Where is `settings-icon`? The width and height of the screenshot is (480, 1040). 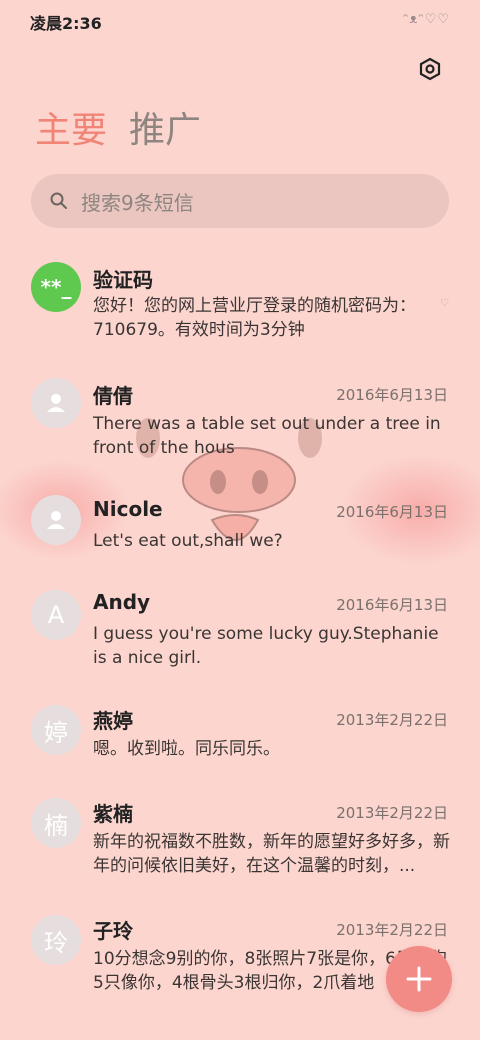
settings-icon is located at coordinates (430, 69).